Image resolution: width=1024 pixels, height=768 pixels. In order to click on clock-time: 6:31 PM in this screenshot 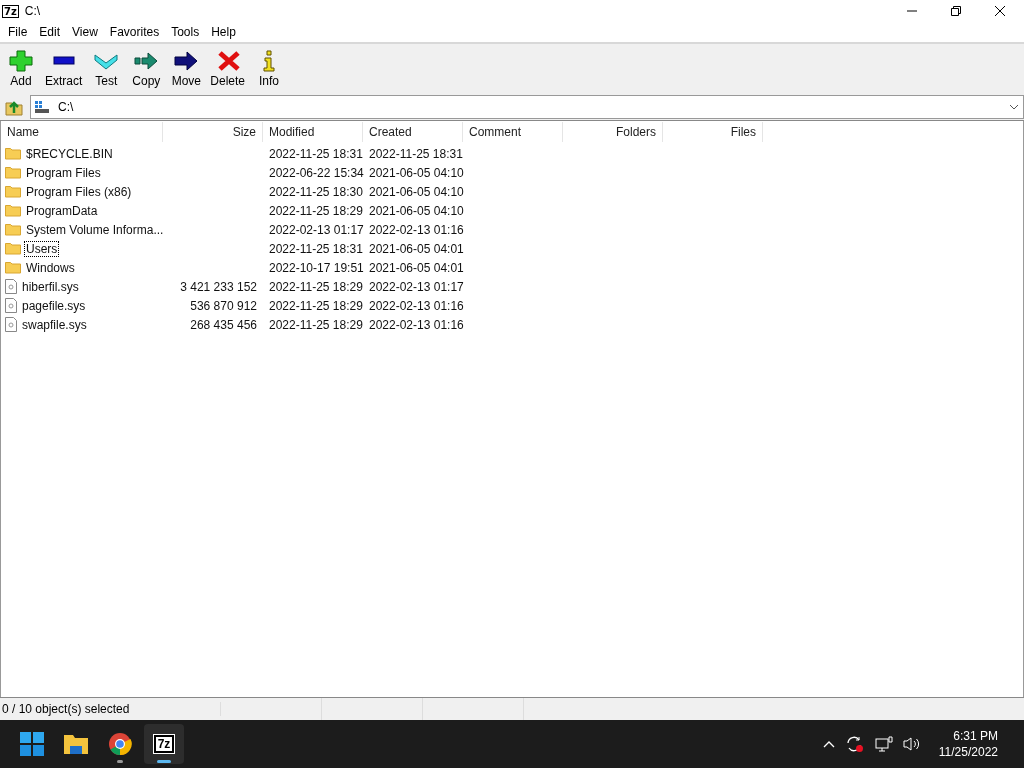, I will do `click(975, 736)`.